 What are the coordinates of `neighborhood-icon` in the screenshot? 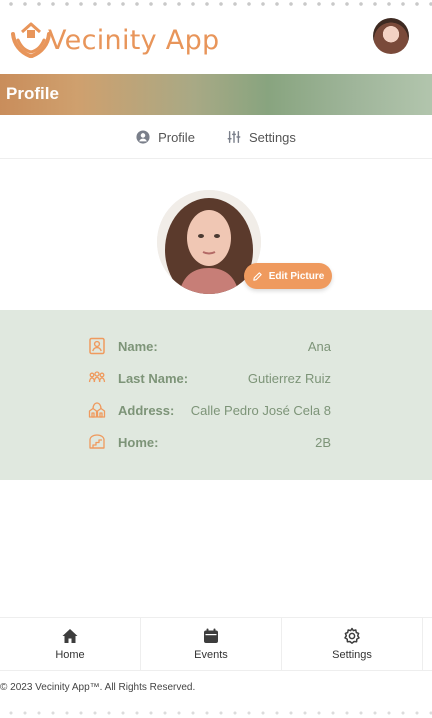 It's located at (97, 410).